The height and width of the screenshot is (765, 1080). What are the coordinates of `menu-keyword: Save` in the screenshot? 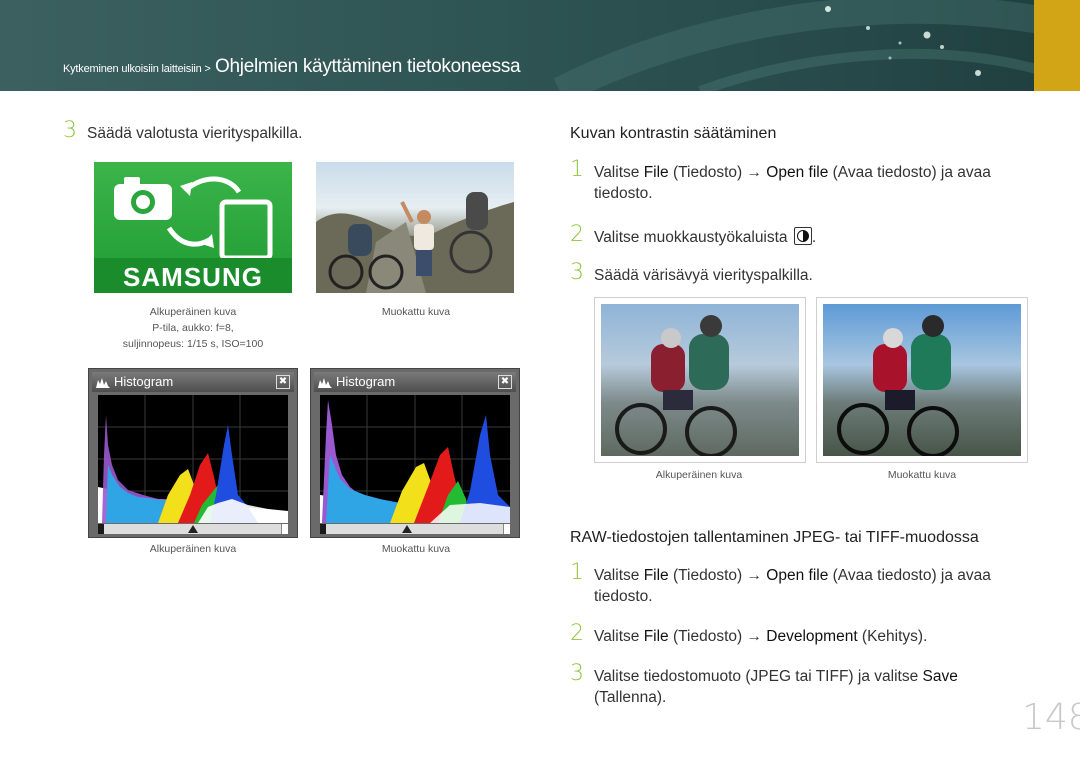 It's located at (940, 676).